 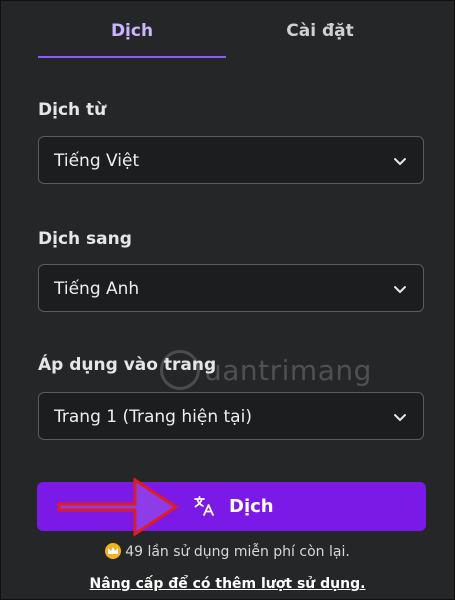 What do you see at coordinates (288, 370) in the screenshot?
I see `watermark-text: uantrimang` at bounding box center [288, 370].